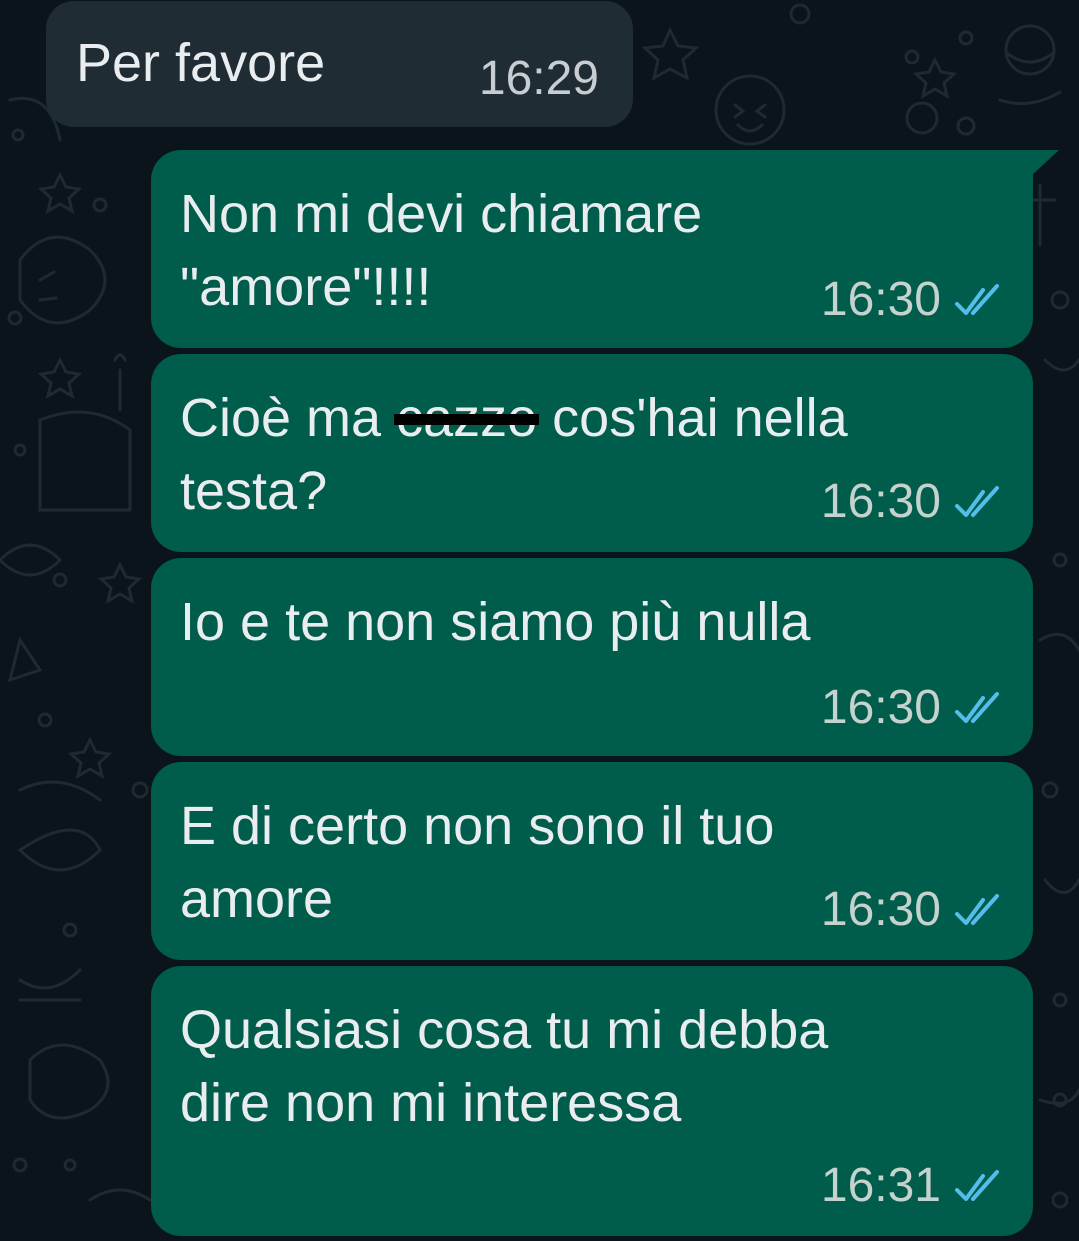  Describe the element at coordinates (538, 78) in the screenshot. I see `message-time: 16:29` at that location.